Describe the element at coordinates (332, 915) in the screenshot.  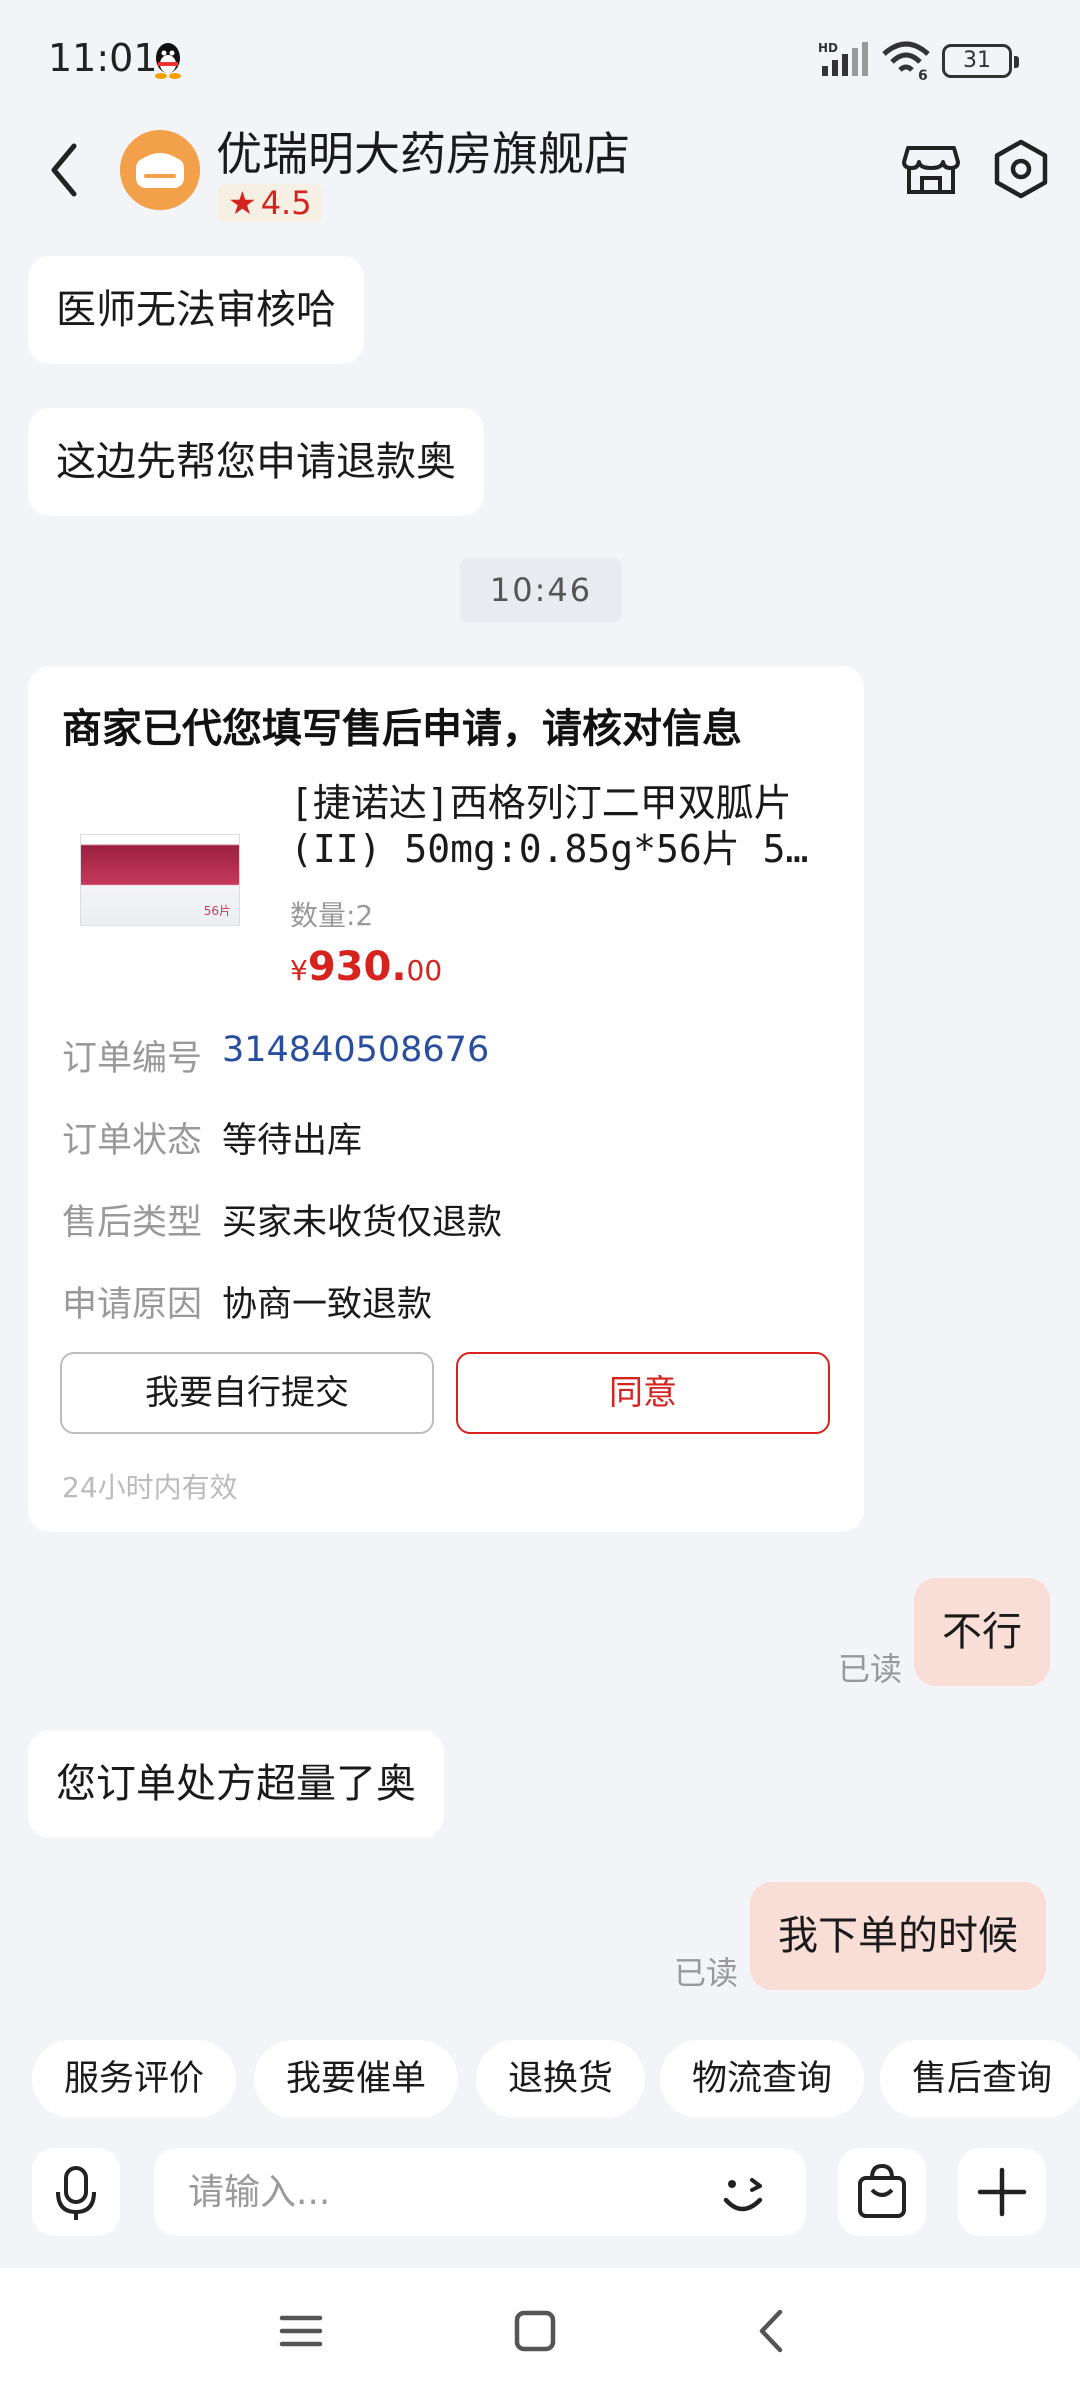
I see `product-quantity: 数量:2` at that location.